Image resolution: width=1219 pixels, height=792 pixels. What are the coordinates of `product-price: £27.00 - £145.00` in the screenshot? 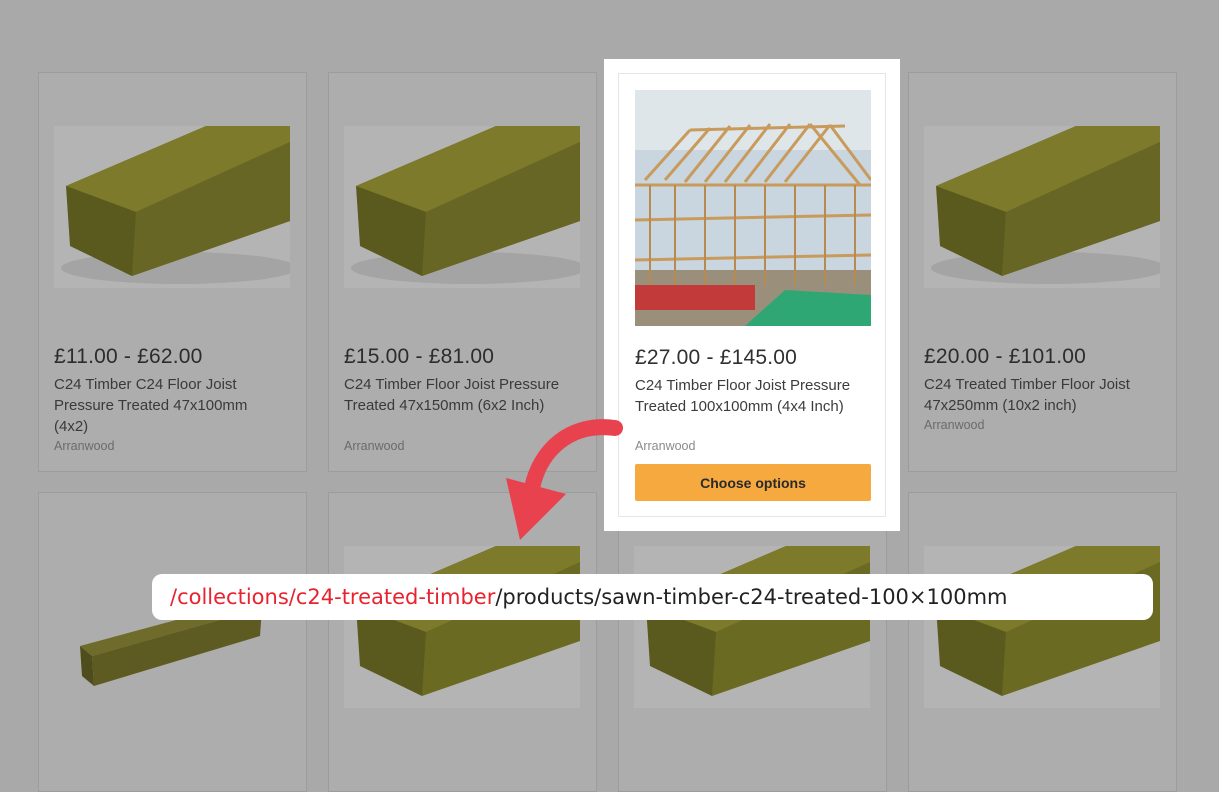 It's located at (716, 357).